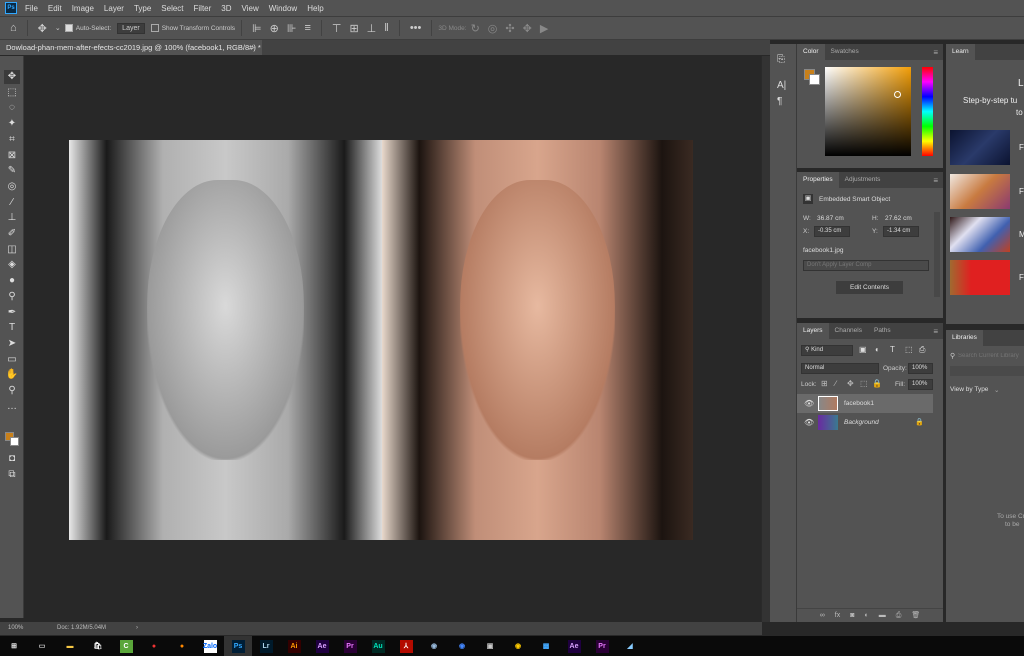 The height and width of the screenshot is (656, 1024). What do you see at coordinates (12, 156) in the screenshot?
I see `frame-tool: ⊠` at bounding box center [12, 156].